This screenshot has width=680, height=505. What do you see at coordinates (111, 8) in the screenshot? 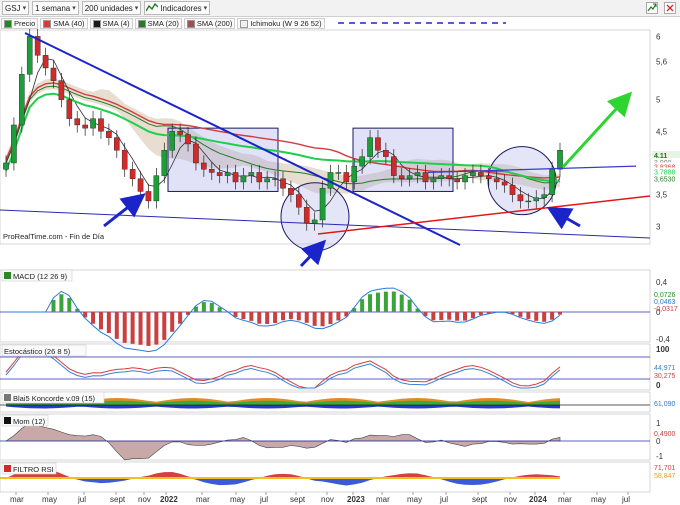
I see `units-selector: 200 unidades ▾` at bounding box center [111, 8].